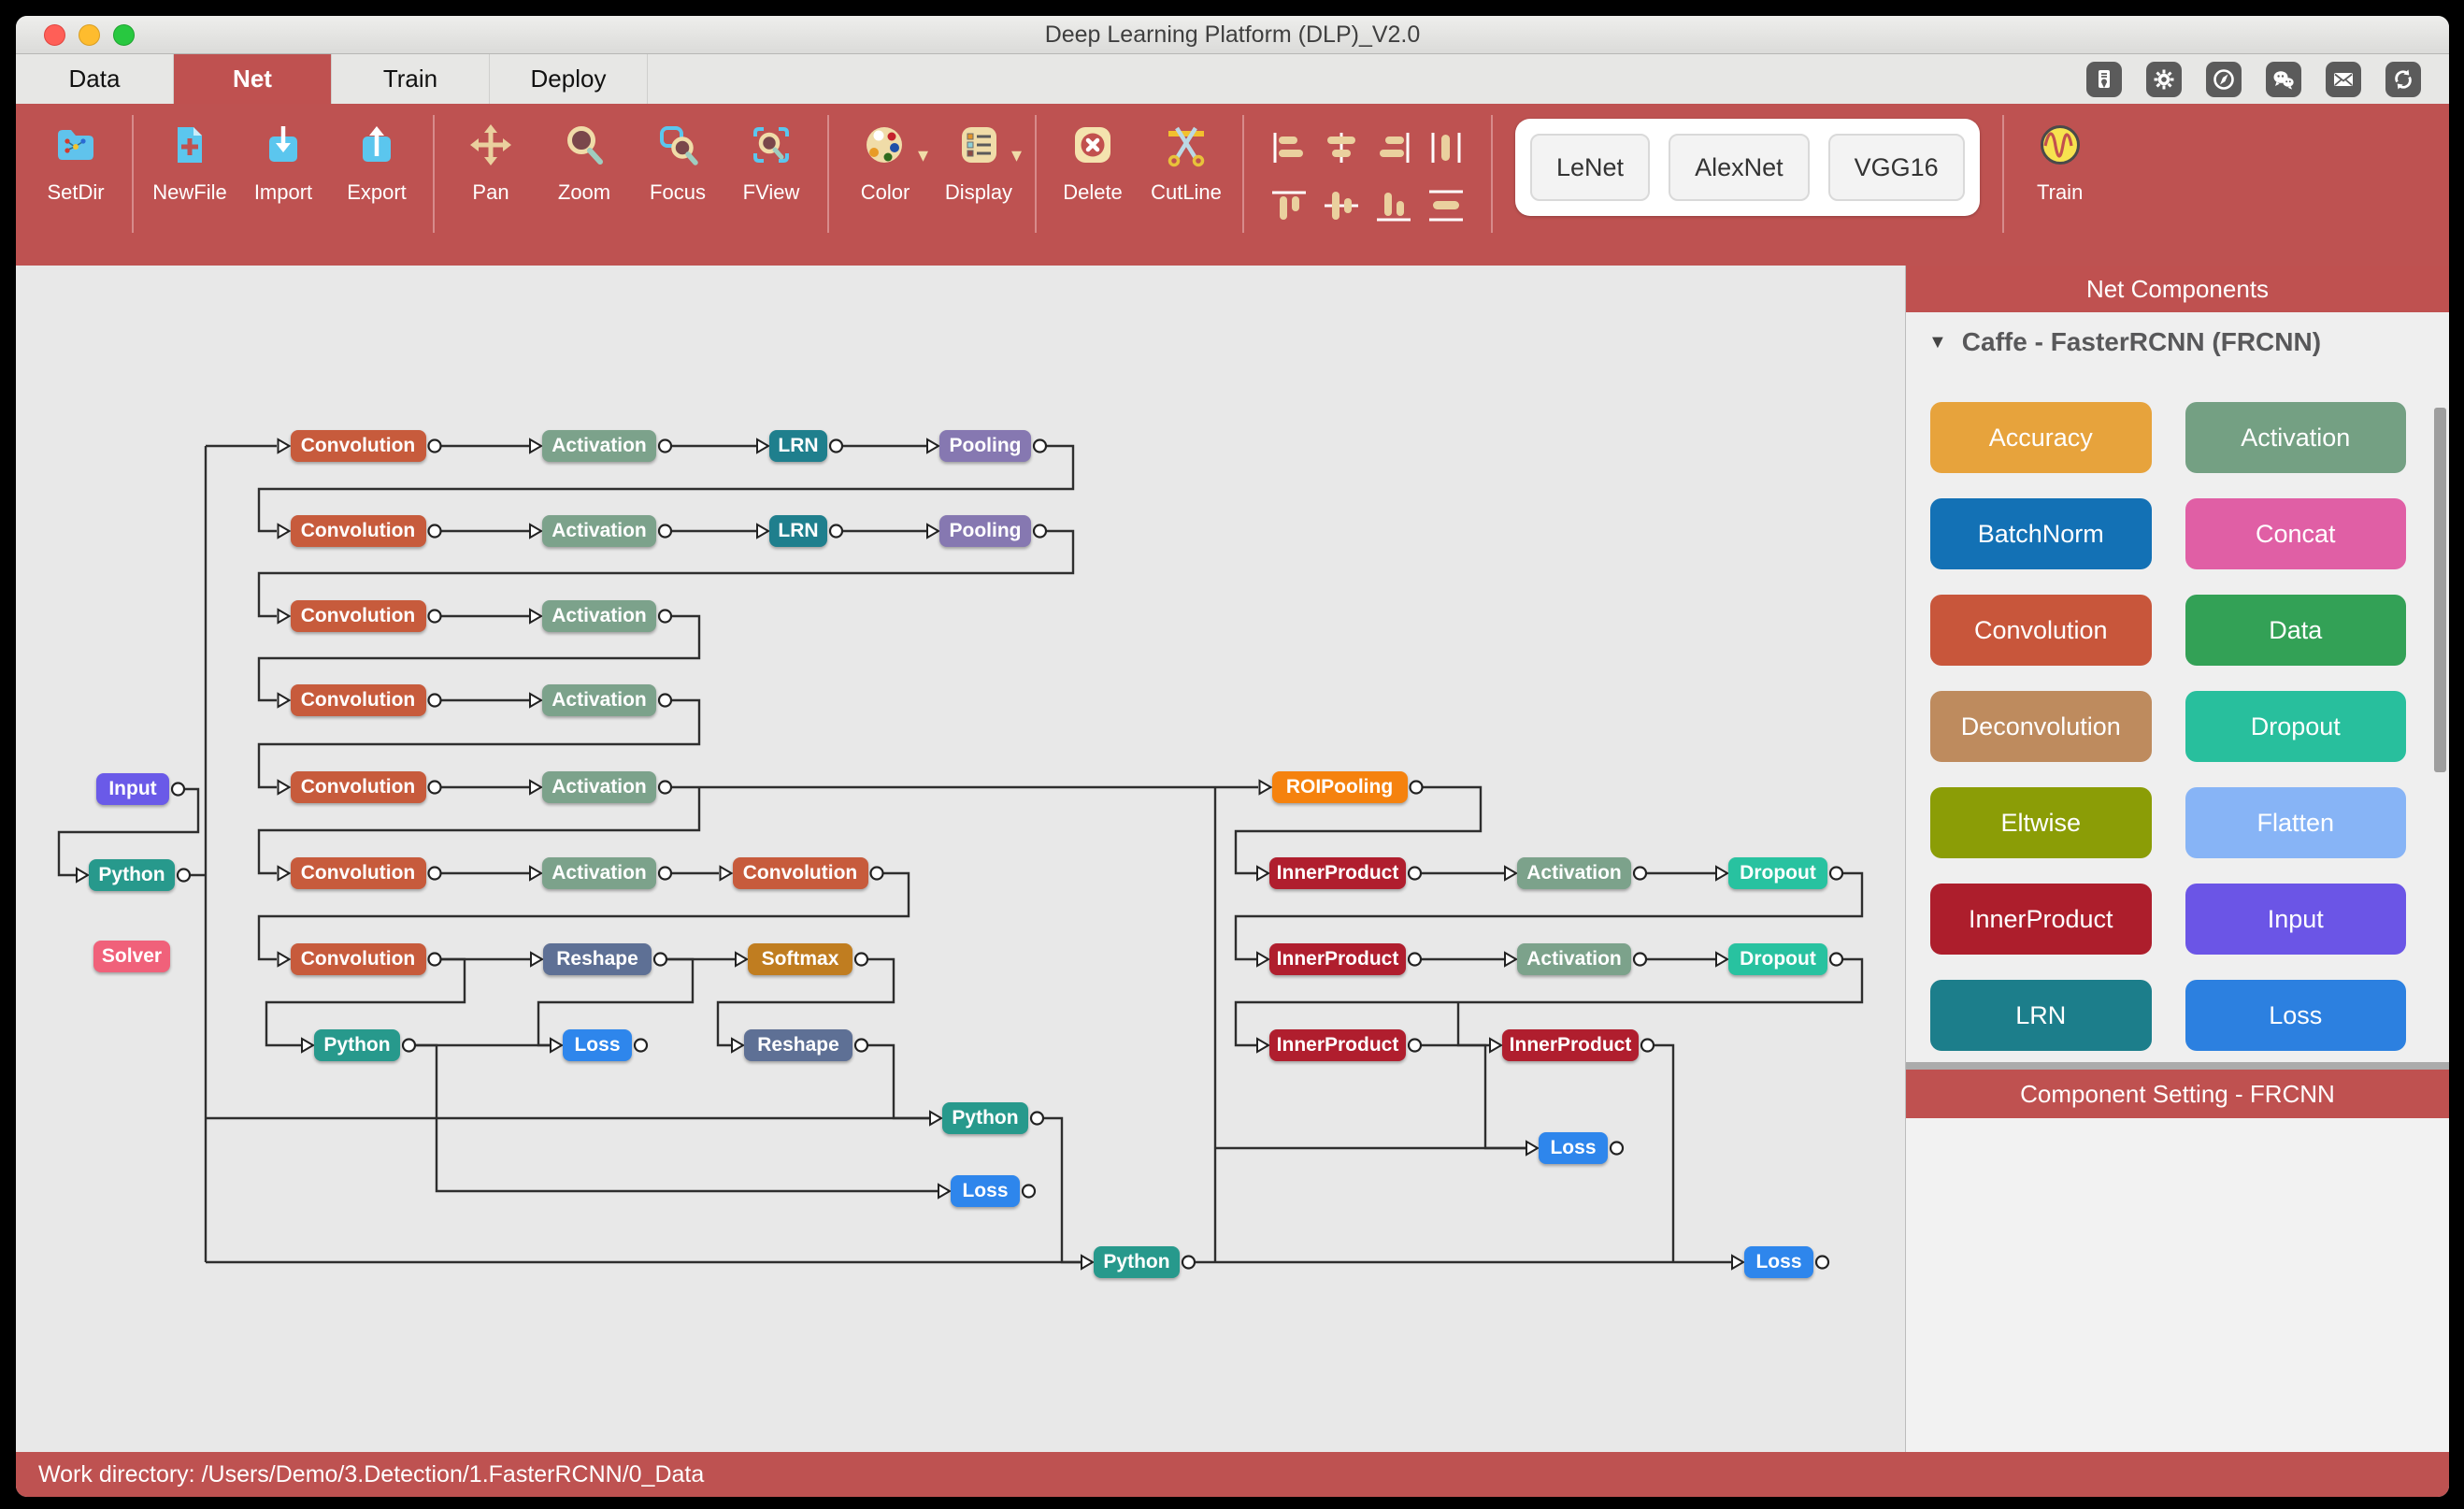 The width and height of the screenshot is (2464, 1509). Describe the element at coordinates (599, 700) in the screenshot. I see `node-act4: Activation` at that location.